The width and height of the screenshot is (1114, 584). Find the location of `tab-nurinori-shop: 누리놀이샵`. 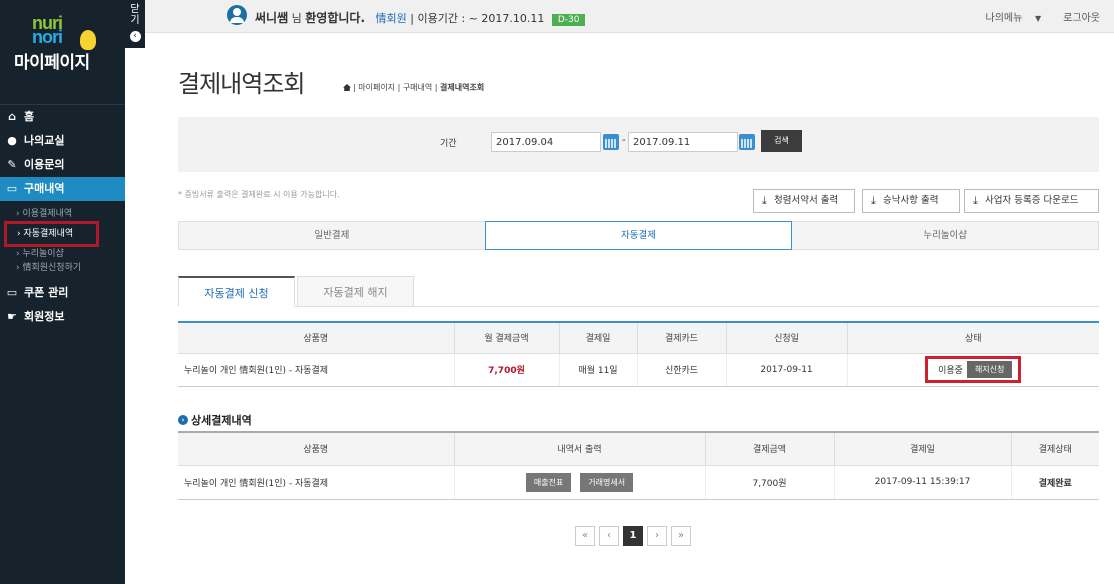

tab-nurinori-shop: 누리놀이샵 is located at coordinates (945, 235).